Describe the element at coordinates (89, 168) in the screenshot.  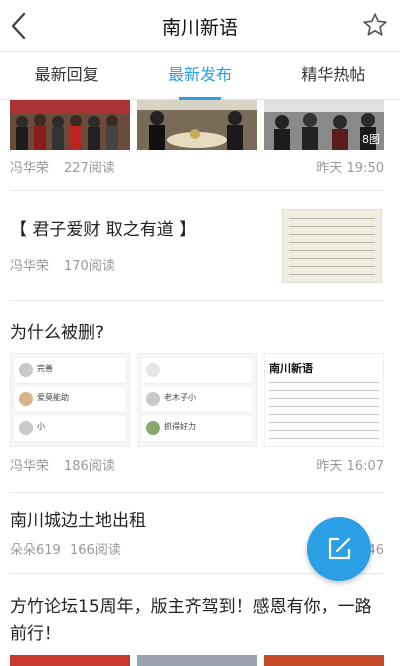
I see `post-views: 227阅读` at that location.